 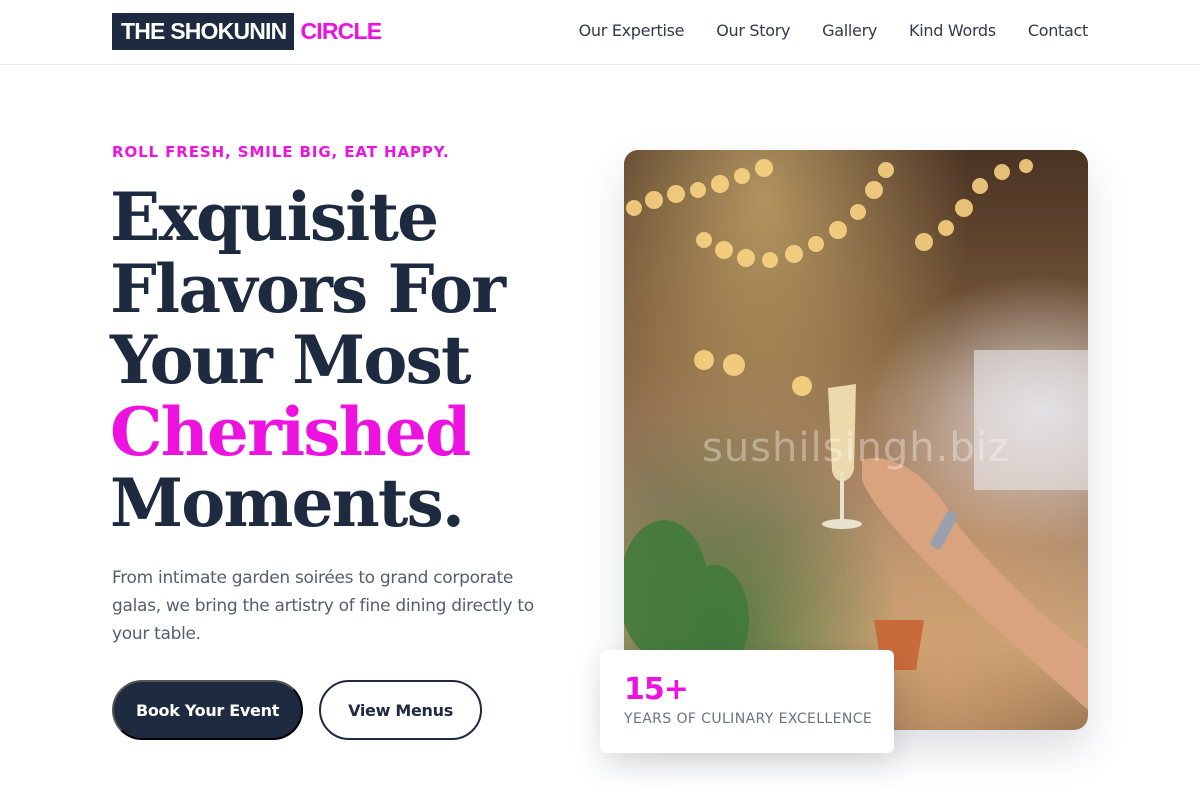 What do you see at coordinates (656, 689) in the screenshot?
I see `stat-value: 15+` at bounding box center [656, 689].